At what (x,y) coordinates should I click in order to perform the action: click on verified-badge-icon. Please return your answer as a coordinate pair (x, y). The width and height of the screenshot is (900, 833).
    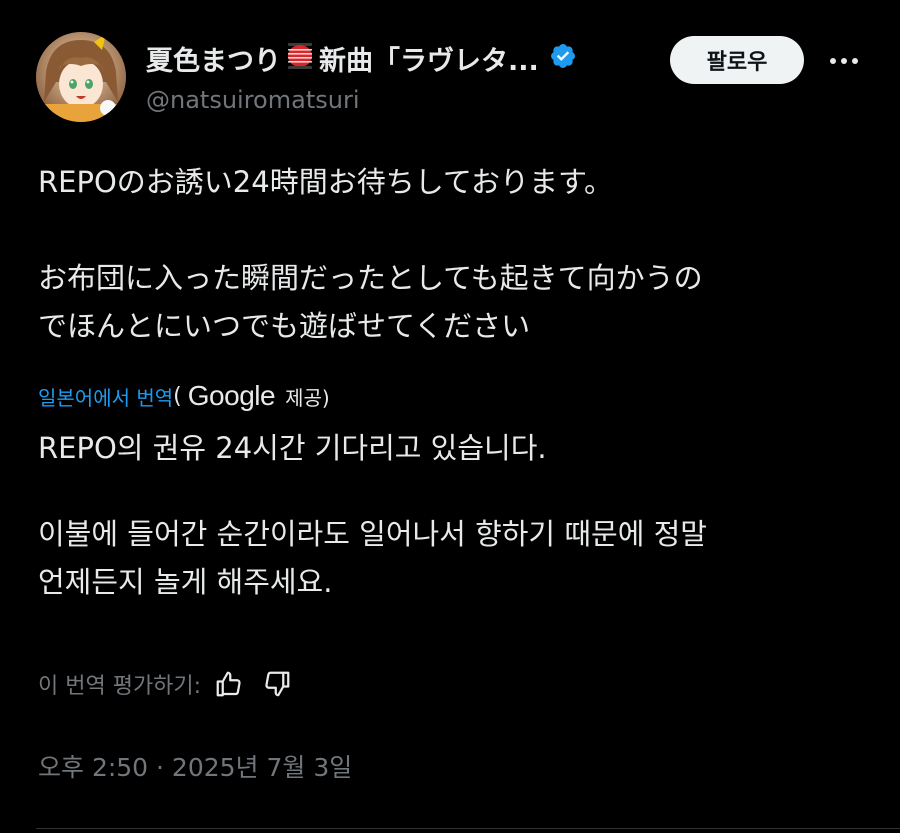
    Looking at the image, I should click on (563, 58).